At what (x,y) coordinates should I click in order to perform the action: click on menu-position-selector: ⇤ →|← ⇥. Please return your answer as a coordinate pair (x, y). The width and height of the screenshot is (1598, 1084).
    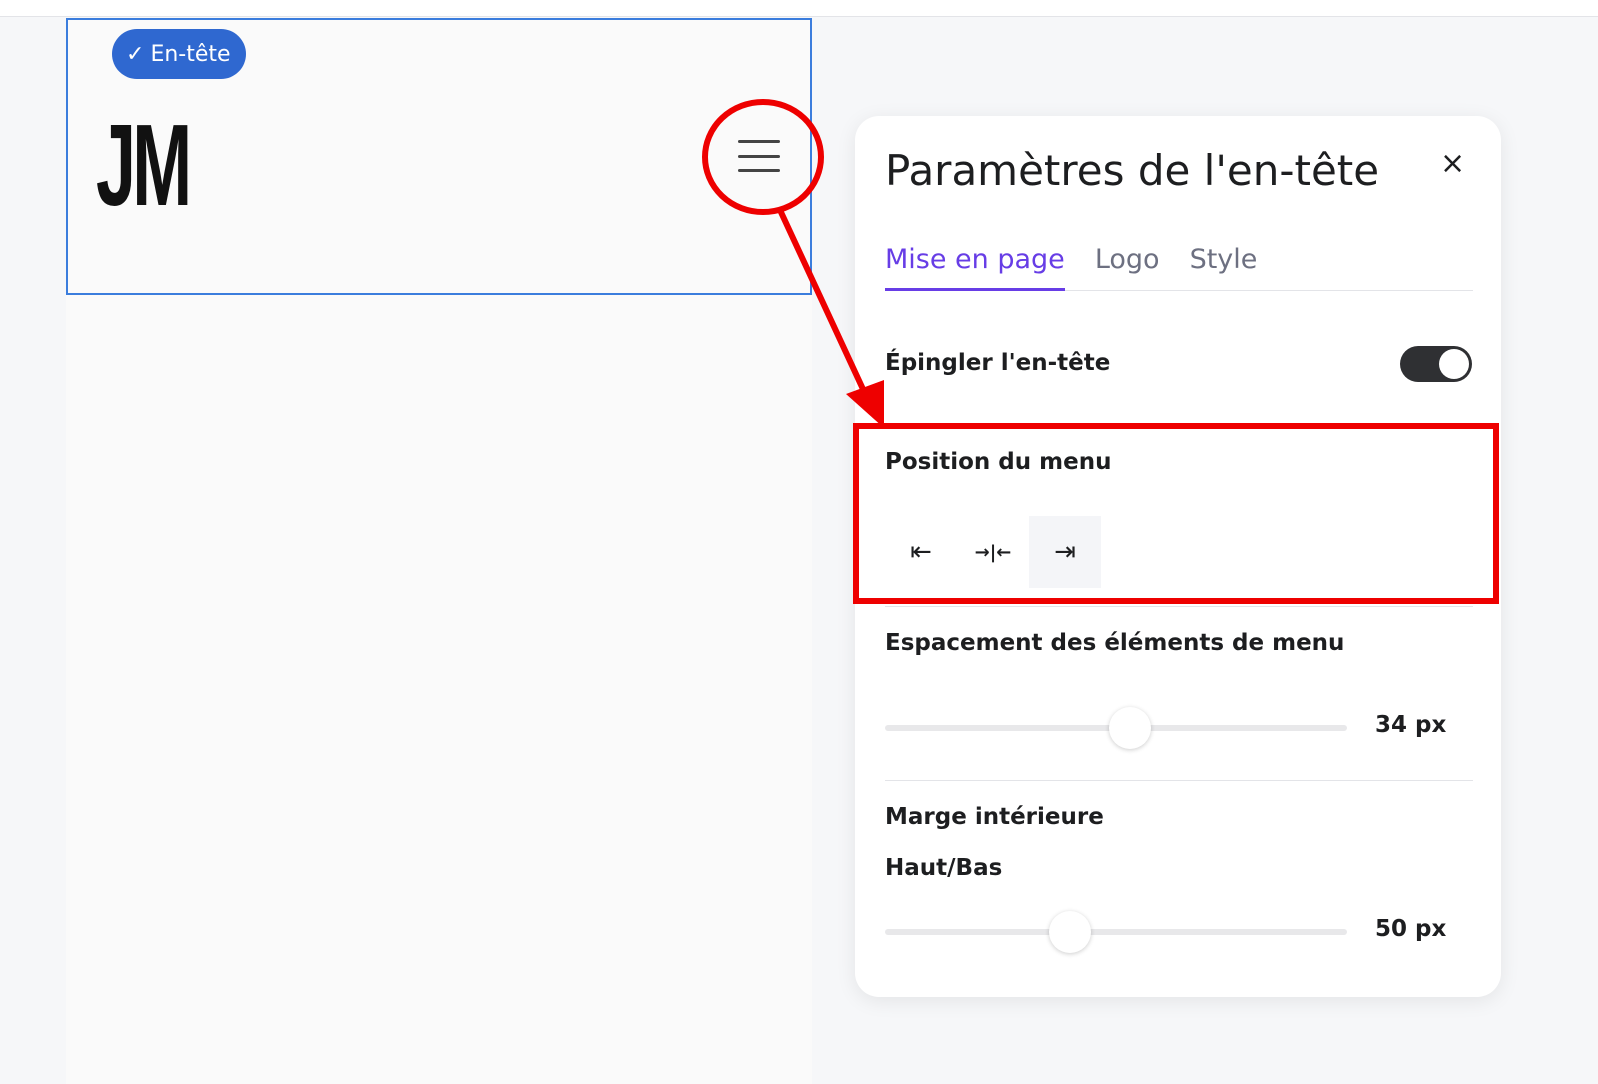
    Looking at the image, I should click on (993, 552).